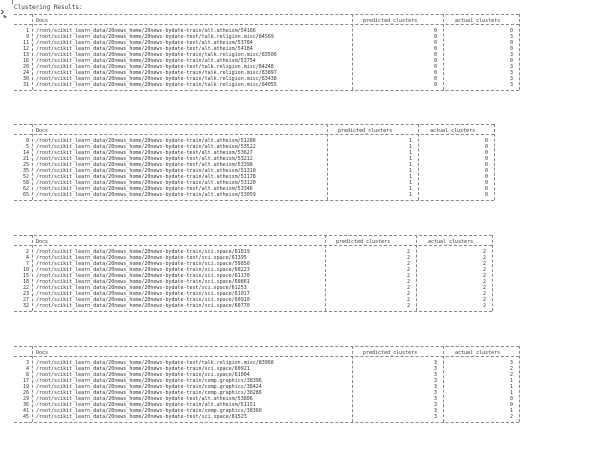 This screenshot has width=596, height=476. Describe the element at coordinates (25, 417) in the screenshot. I see `row-index: 45` at that location.